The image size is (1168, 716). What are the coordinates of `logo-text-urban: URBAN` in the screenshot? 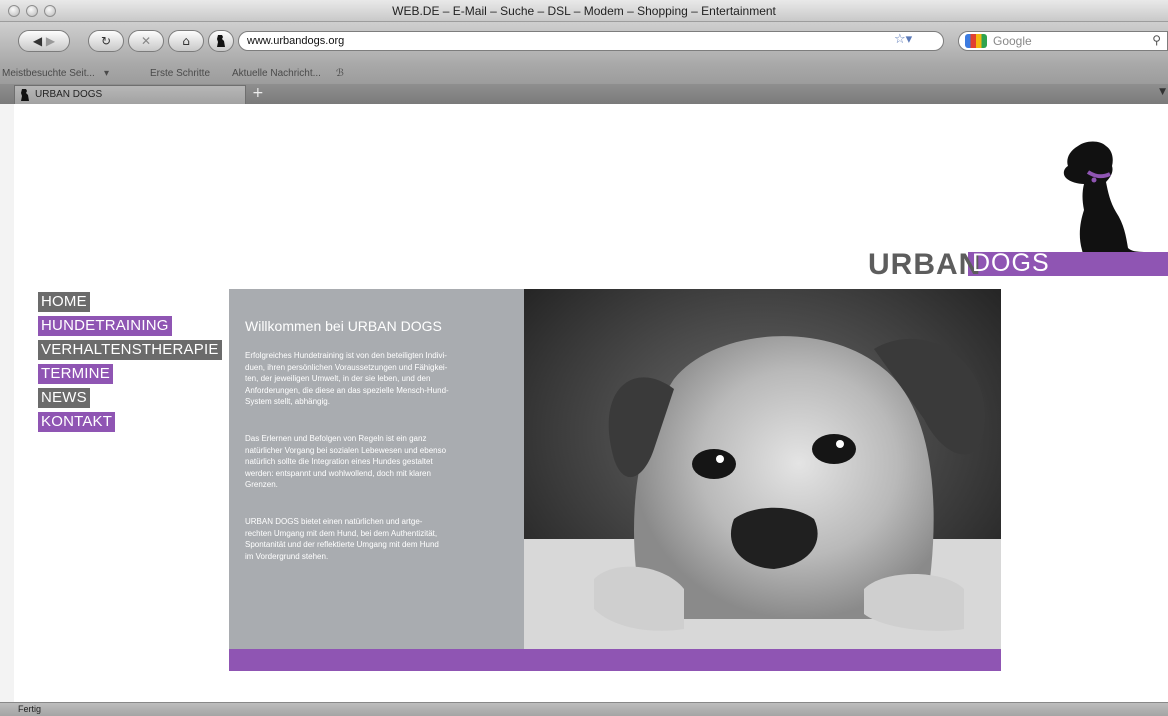 It's located at (925, 264).